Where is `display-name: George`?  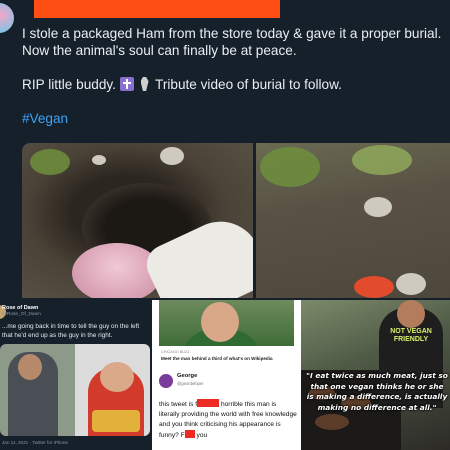 display-name: George is located at coordinates (187, 376).